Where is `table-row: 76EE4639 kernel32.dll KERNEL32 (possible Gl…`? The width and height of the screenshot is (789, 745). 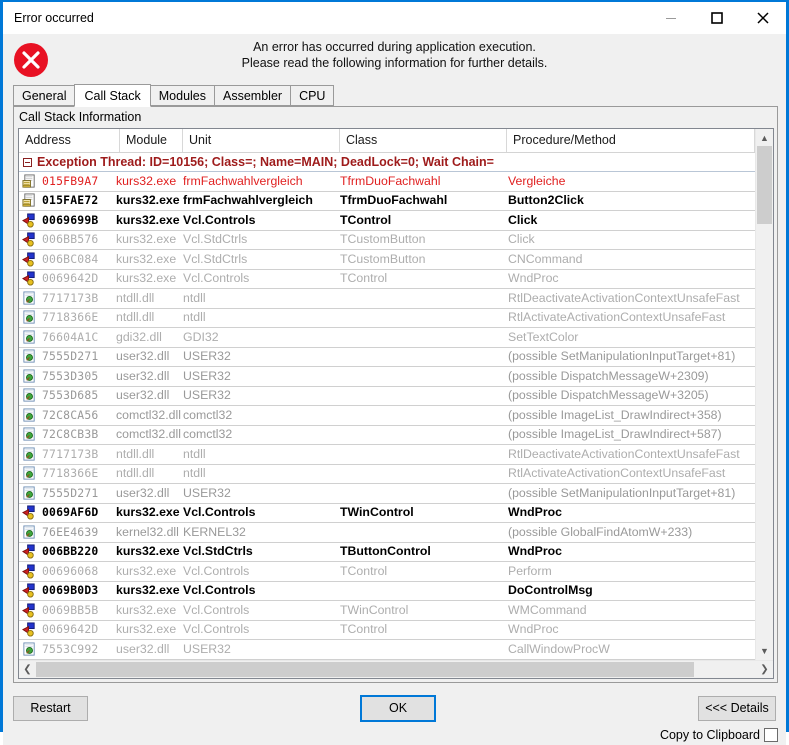 table-row: 76EE4639 kernel32.dll KERNEL32 (possible Gl… is located at coordinates (387, 533).